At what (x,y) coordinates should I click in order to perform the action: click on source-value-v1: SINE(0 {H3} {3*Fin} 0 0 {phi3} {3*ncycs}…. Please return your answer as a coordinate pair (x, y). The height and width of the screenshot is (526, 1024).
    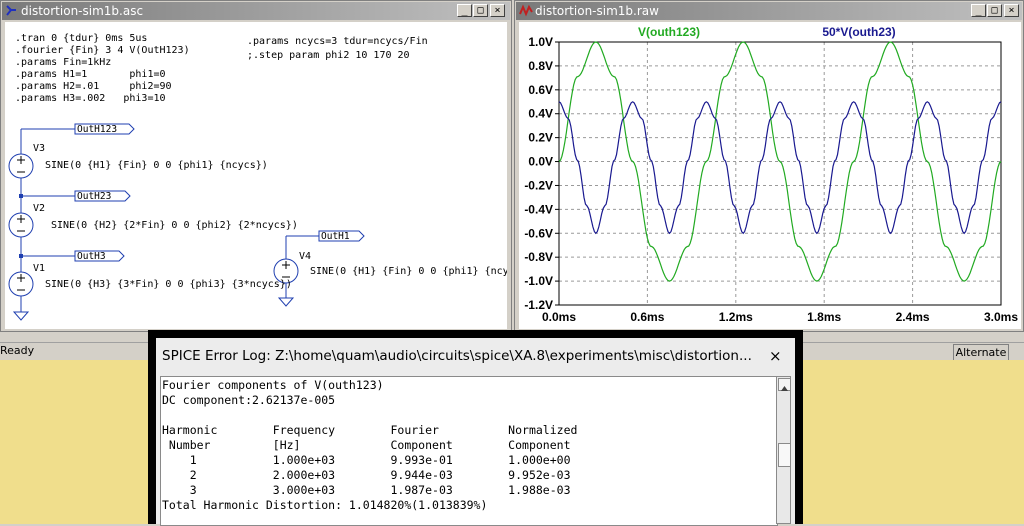
    Looking at the image, I should click on (168, 284).